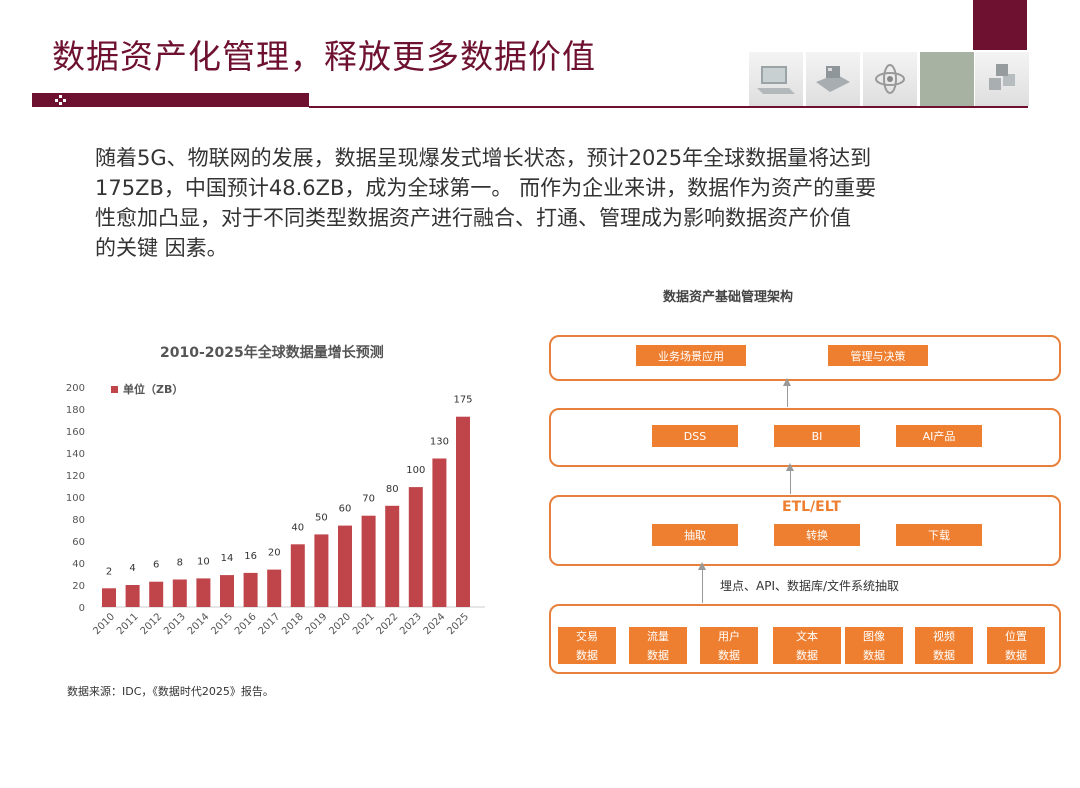 The image size is (1080, 788). Describe the element at coordinates (811, 507) in the screenshot. I see `etl-label: ETL/ELT` at that location.